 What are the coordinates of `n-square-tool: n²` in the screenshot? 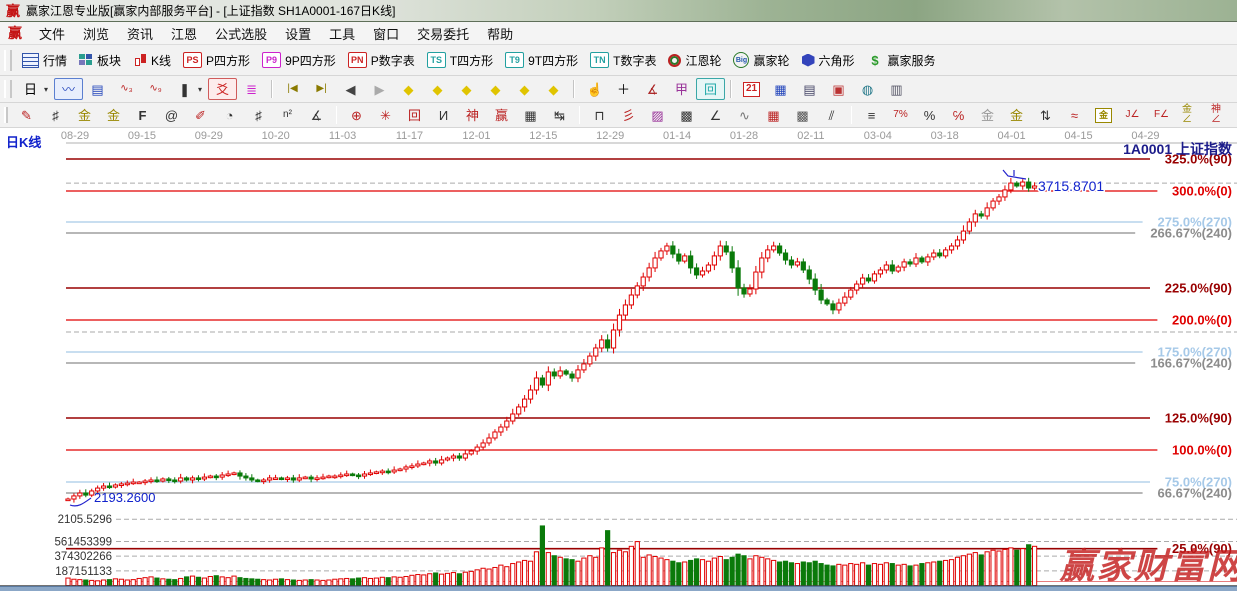 It's located at (287, 115).